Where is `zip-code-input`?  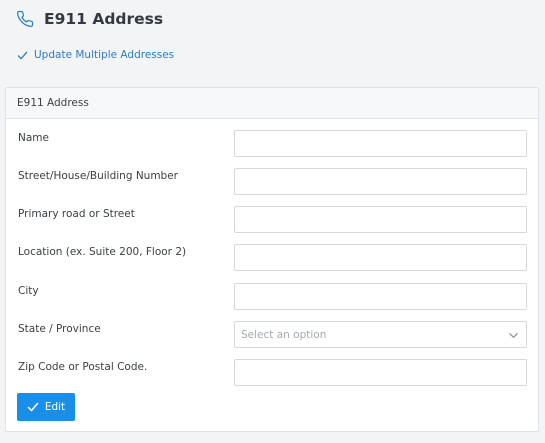
zip-code-input is located at coordinates (380, 372).